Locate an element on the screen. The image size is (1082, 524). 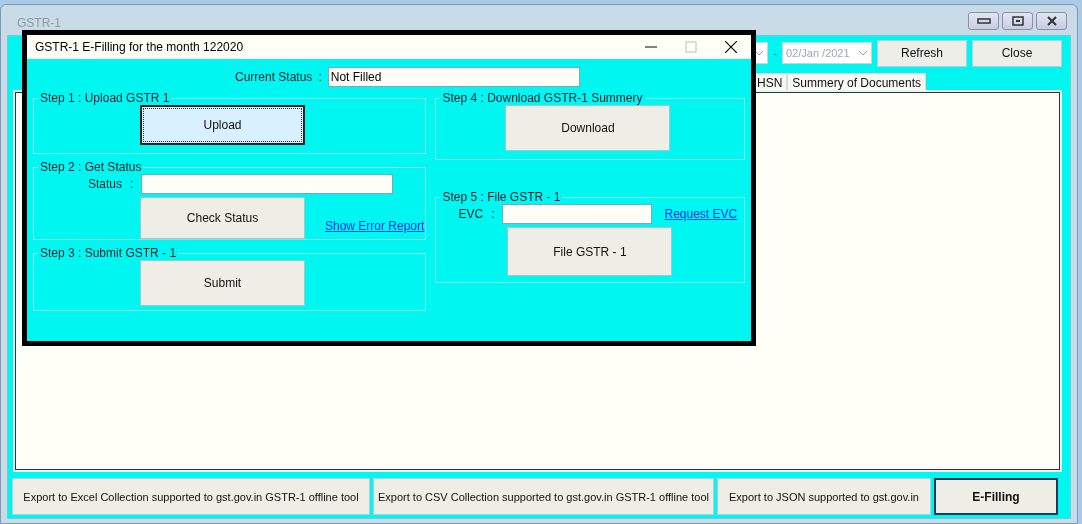
request-evc-link: Request EVC is located at coordinates (701, 214).